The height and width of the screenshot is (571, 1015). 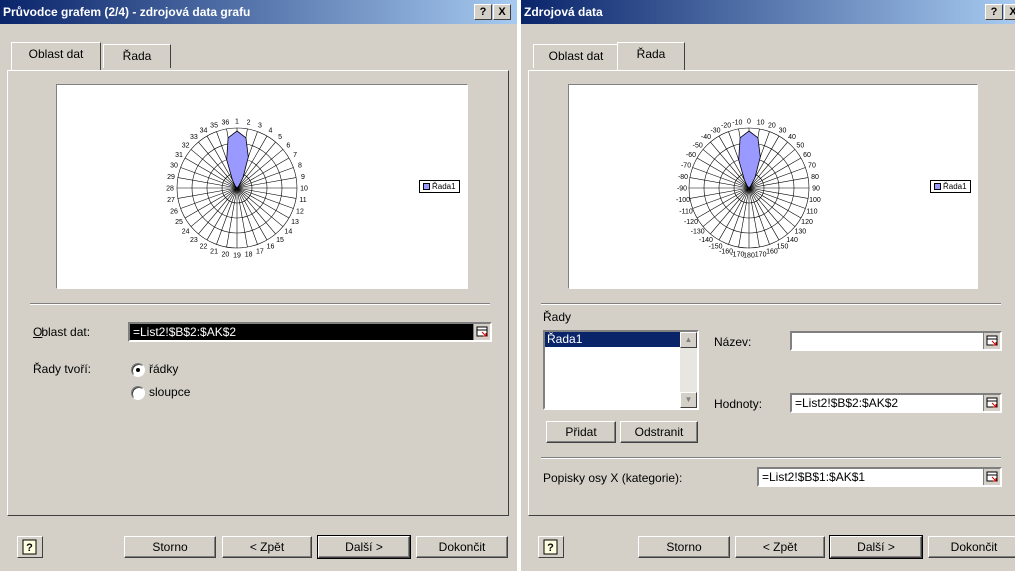 I want to click on category-label: 60, so click(x=807, y=155).